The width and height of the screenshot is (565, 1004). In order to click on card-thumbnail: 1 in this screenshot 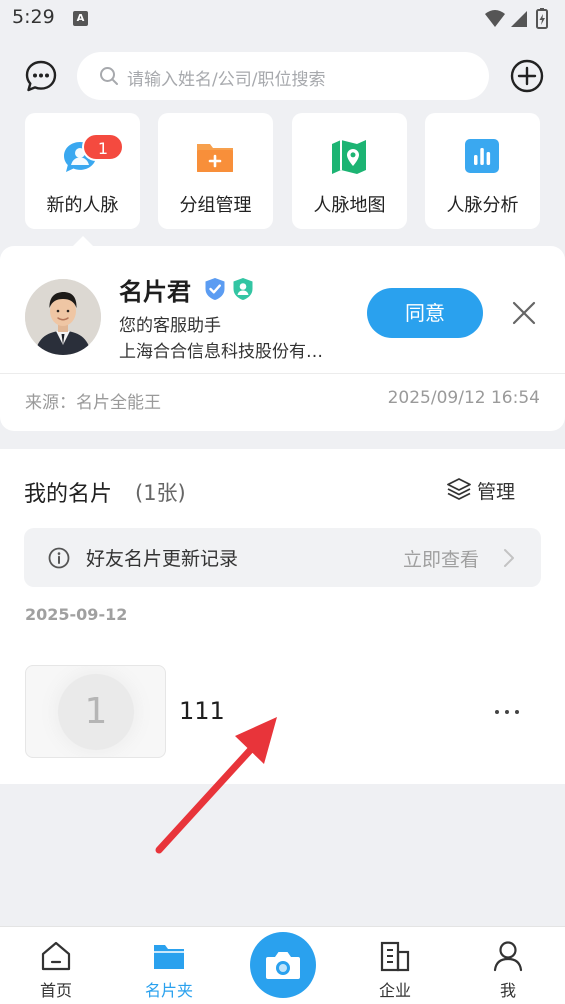, I will do `click(95, 711)`.